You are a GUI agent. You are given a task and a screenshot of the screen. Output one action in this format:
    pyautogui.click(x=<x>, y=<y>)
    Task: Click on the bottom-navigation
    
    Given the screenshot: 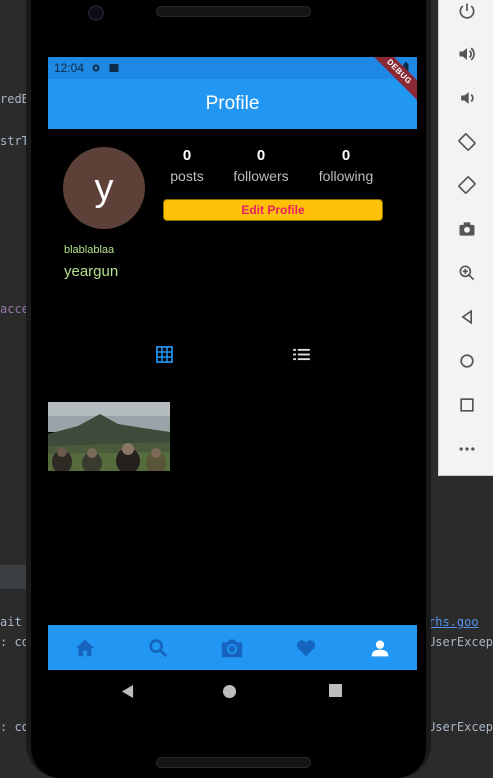 What is the action you would take?
    pyautogui.click(x=232, y=647)
    